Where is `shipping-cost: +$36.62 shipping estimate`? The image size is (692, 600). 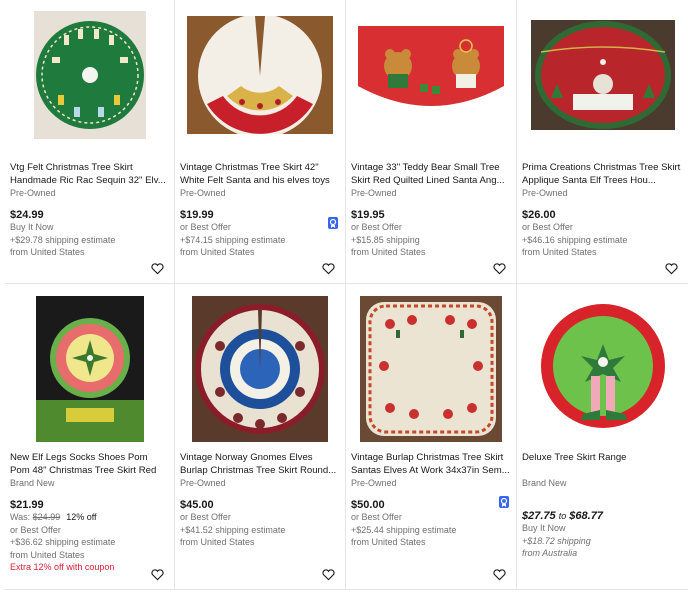 shipping-cost: +$36.62 shipping estimate is located at coordinates (63, 542).